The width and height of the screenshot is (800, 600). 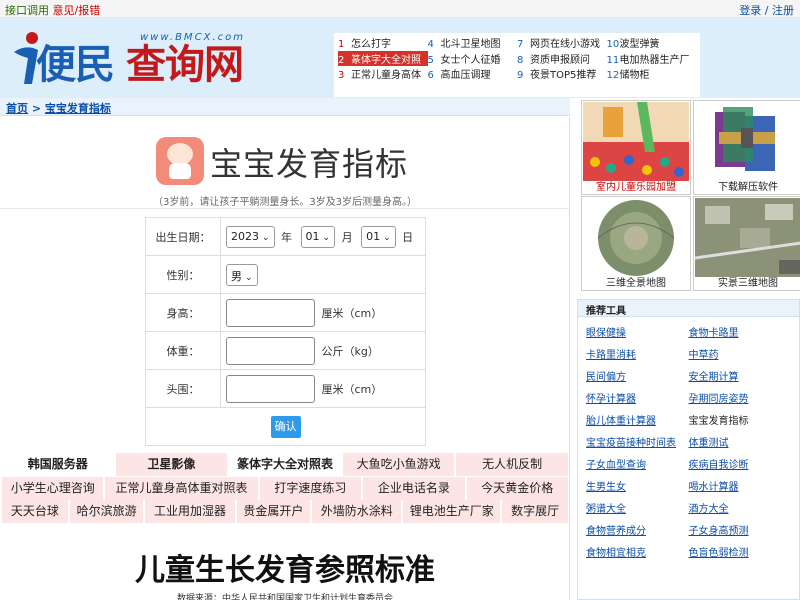 I want to click on hot-item-10: 10波型弹簧, so click(x=652, y=42).